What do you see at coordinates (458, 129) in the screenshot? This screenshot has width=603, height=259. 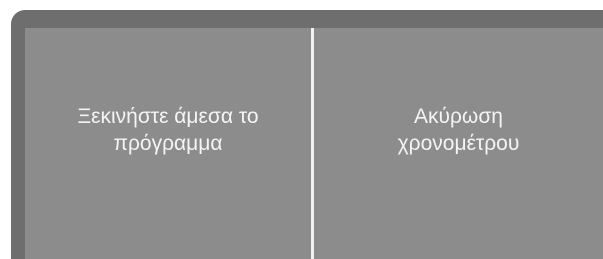 I see `cancel-timer-label: Ακύρωση χρονομέτρου` at bounding box center [458, 129].